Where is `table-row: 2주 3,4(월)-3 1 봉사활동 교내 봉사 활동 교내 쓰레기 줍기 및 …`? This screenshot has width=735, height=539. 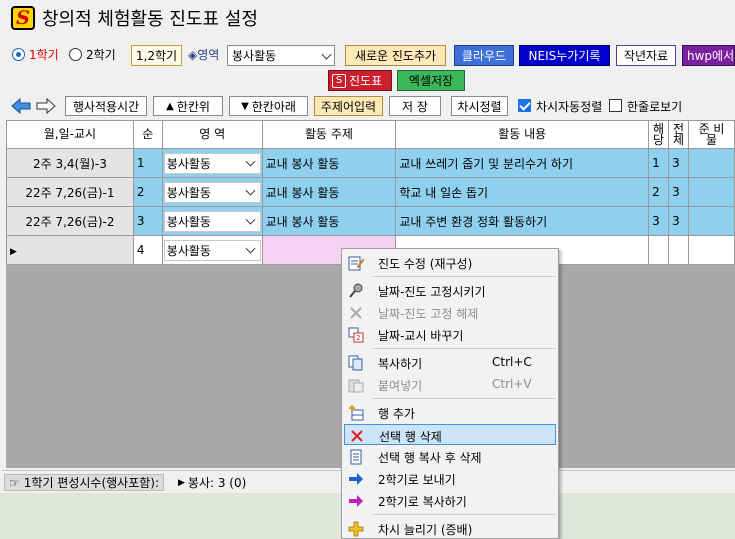 table-row: 2주 3,4(월)-3 1 봉사활동 교내 봉사 활동 교내 쓰레기 줍기 및 … is located at coordinates (370, 163).